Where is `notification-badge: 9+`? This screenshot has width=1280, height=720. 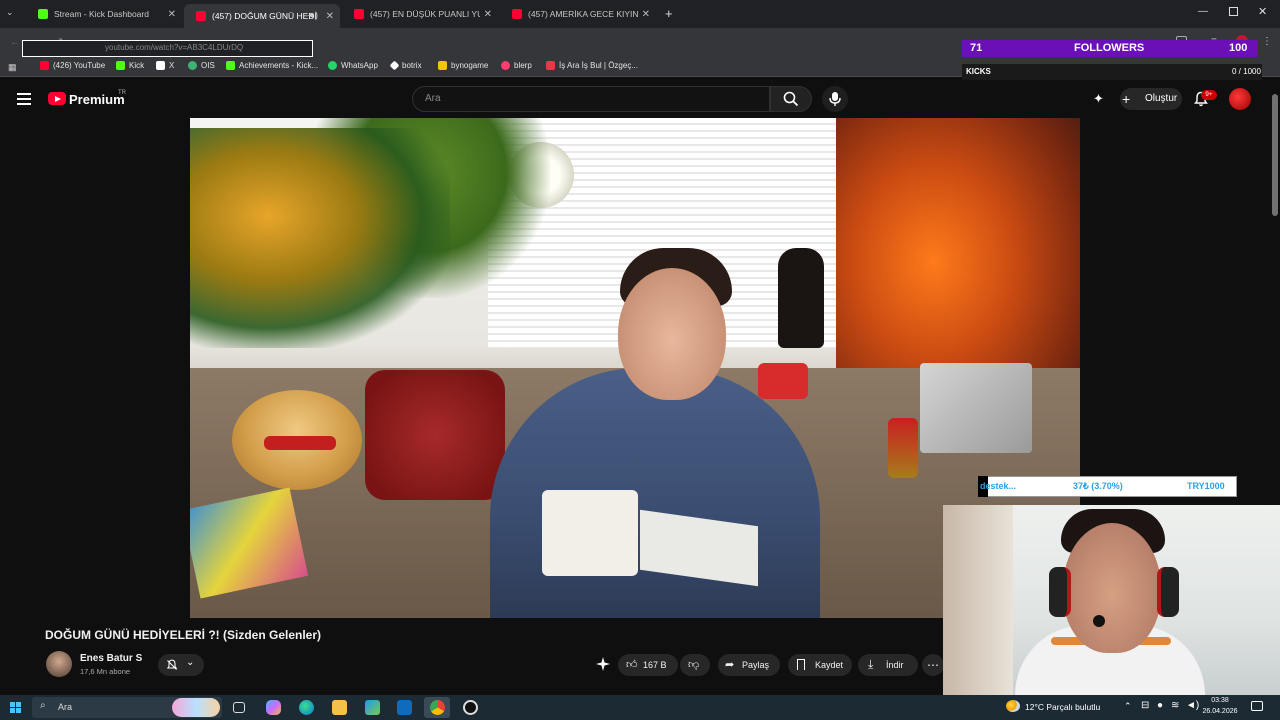
notification-badge: 9+ is located at coordinates (1209, 95).